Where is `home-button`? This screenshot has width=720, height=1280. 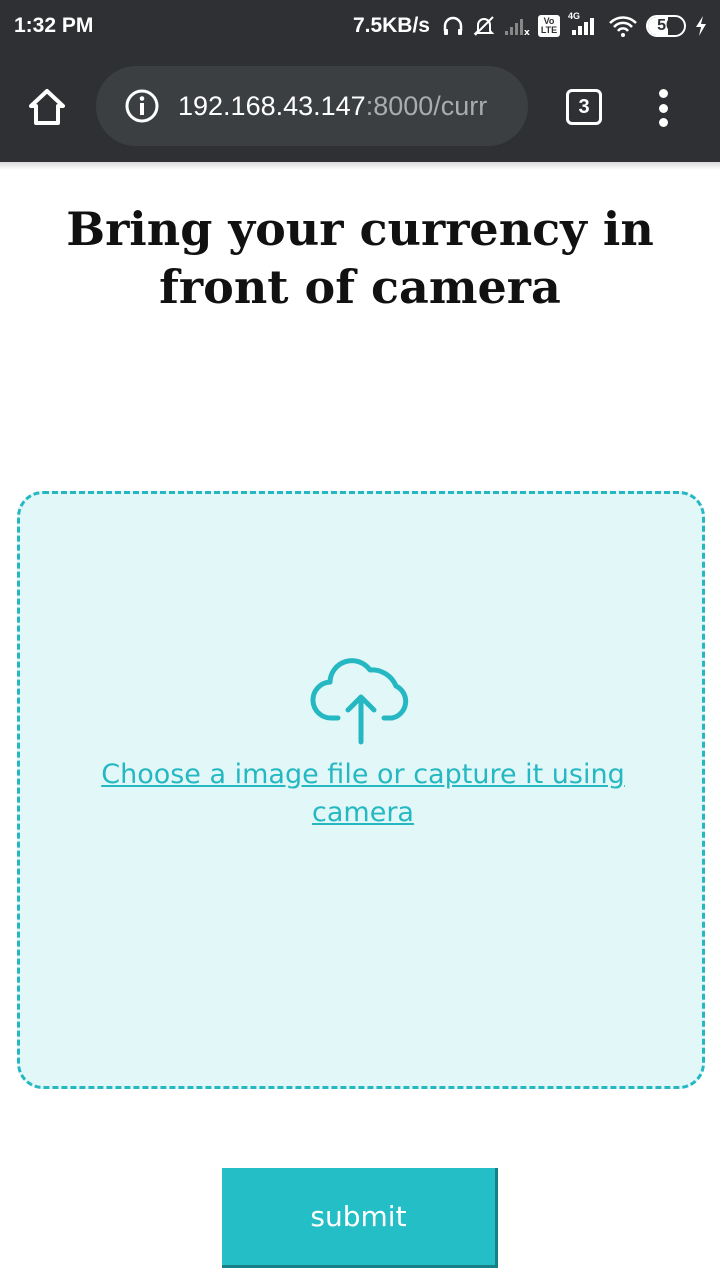
home-button is located at coordinates (47, 107).